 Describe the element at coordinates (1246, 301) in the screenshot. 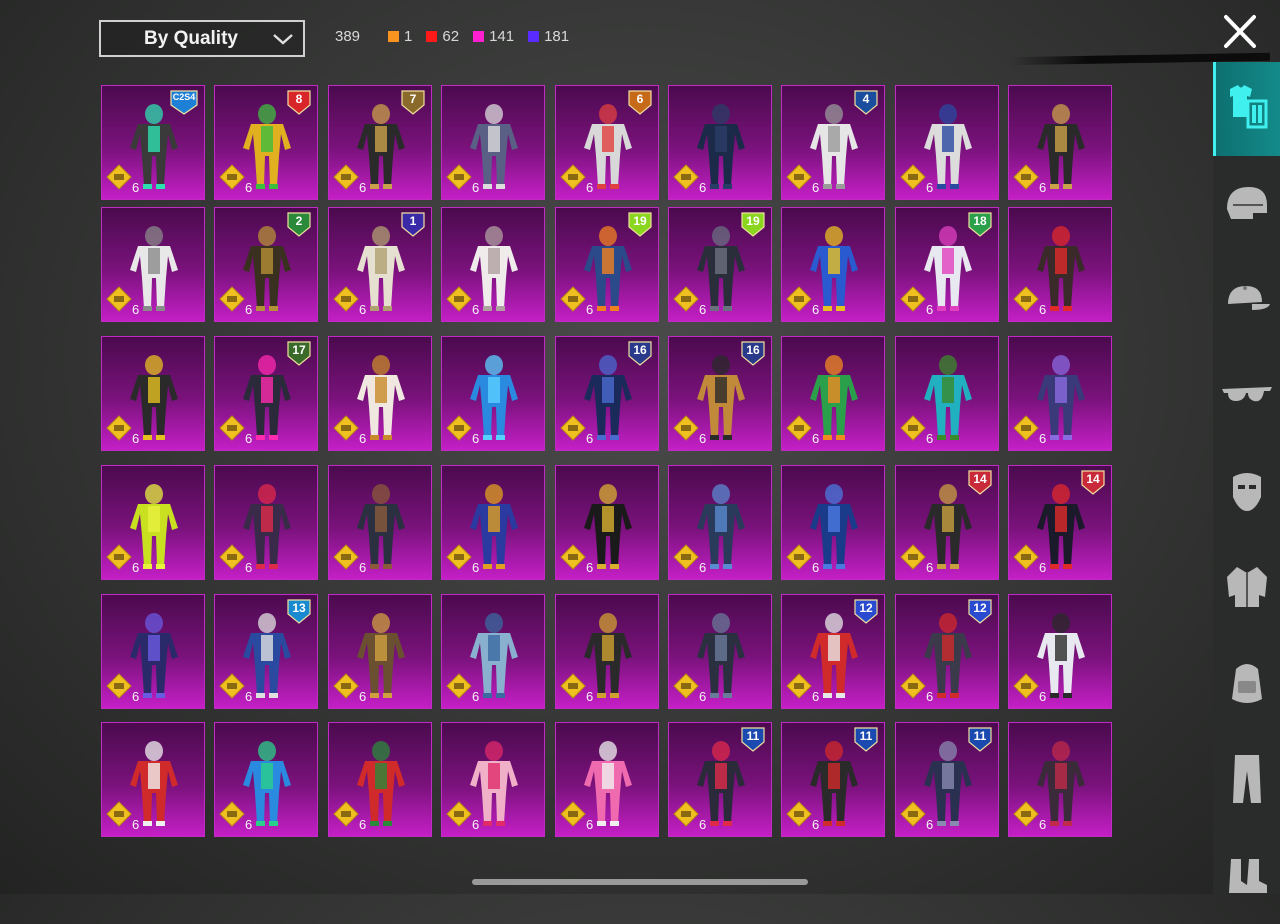

I see `sidebar-tab-cap` at that location.